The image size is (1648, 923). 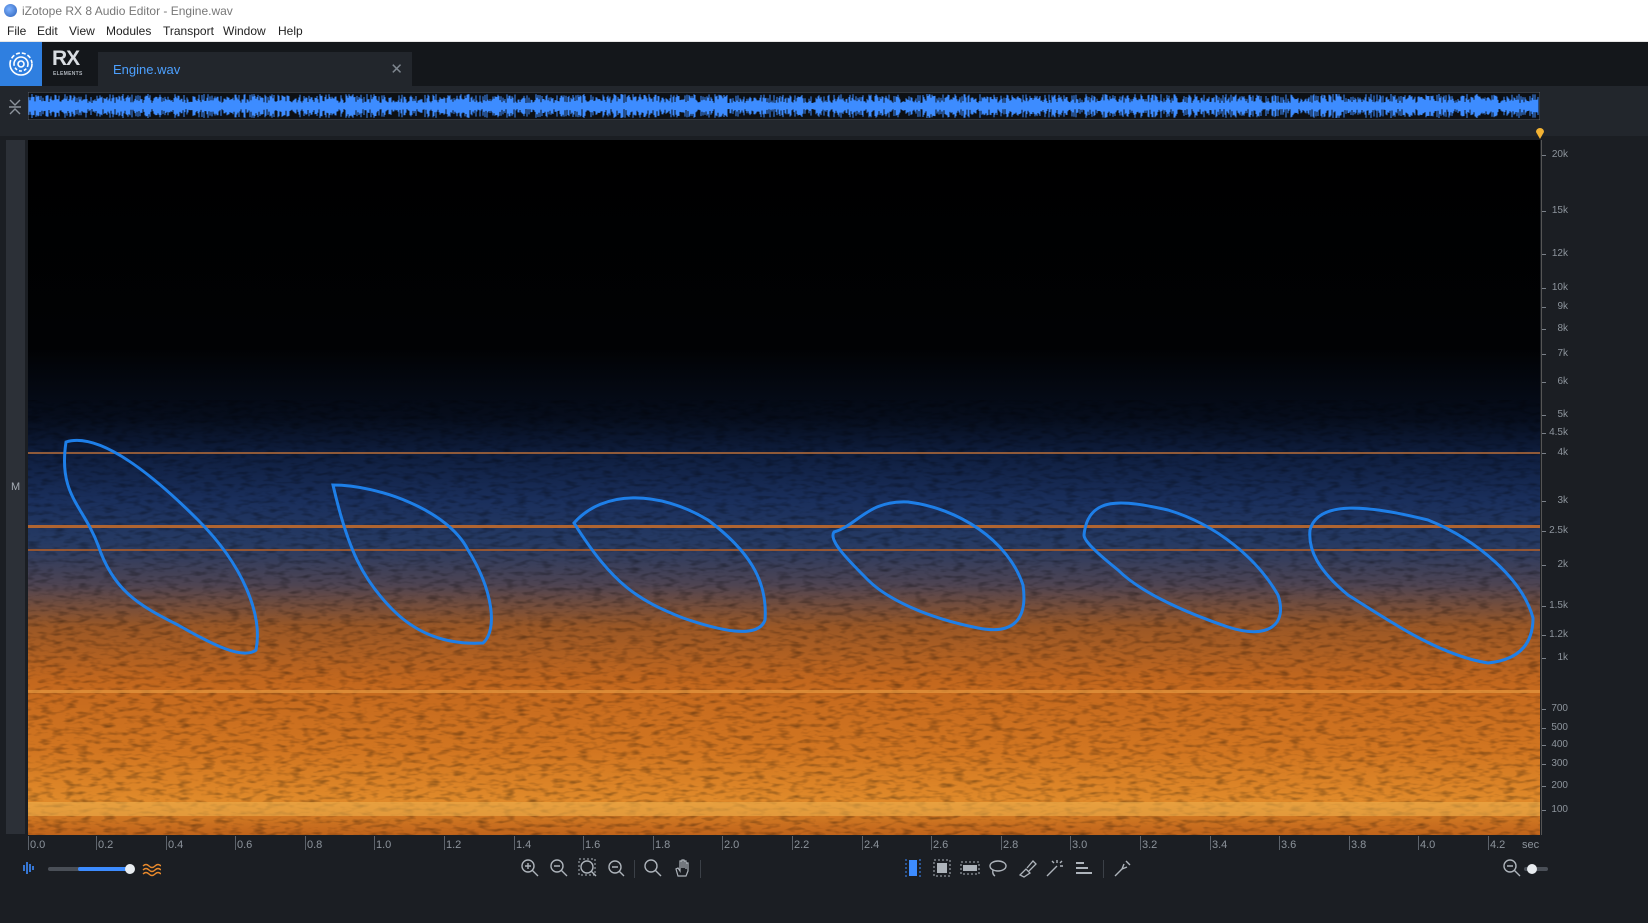 What do you see at coordinates (188, 31) in the screenshot?
I see `menu-transport: Transport` at bounding box center [188, 31].